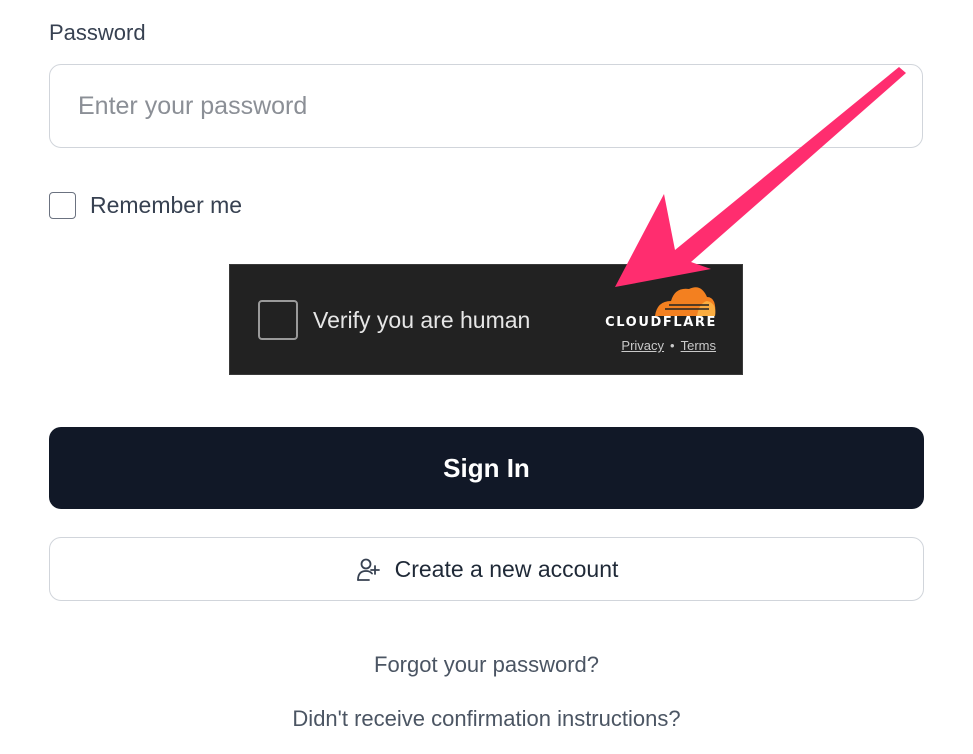 This screenshot has height=754, width=973. I want to click on captcha-label: Verify you are human, so click(422, 320).